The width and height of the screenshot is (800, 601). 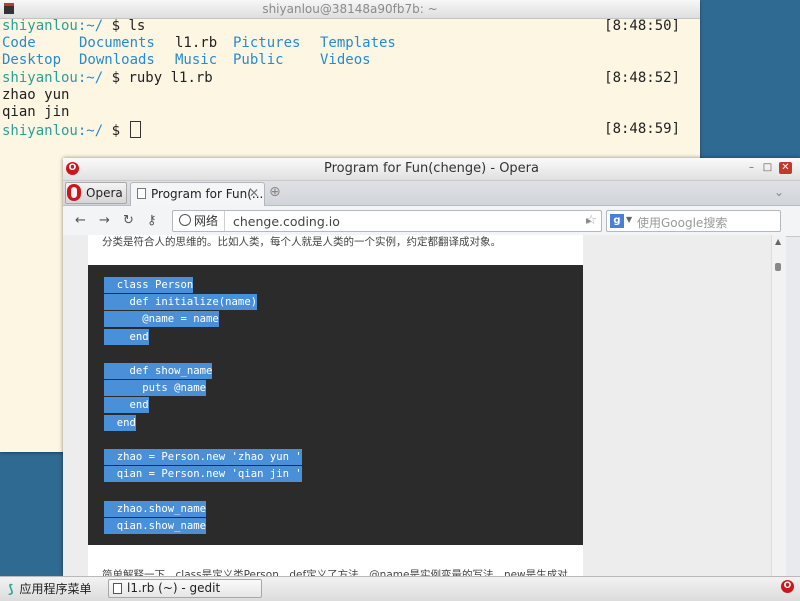 What do you see at coordinates (161, 319) in the screenshot?
I see `code-line: @name = name` at bounding box center [161, 319].